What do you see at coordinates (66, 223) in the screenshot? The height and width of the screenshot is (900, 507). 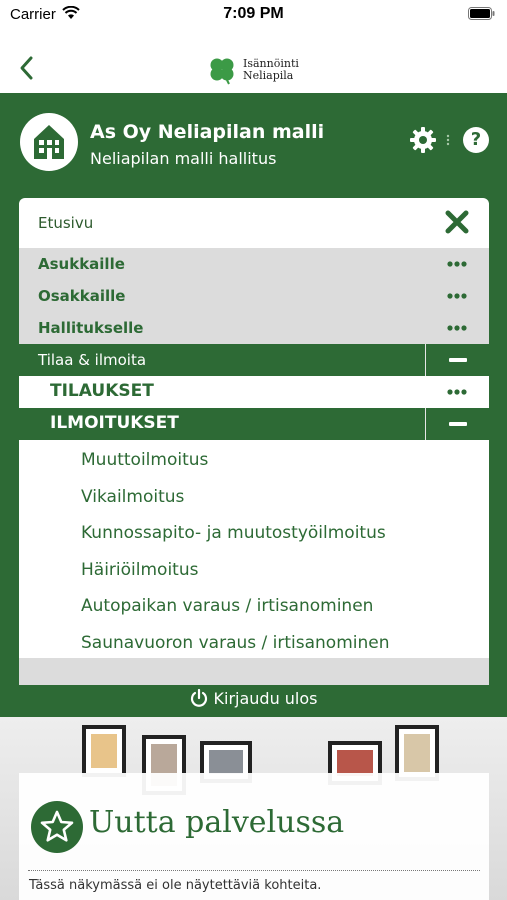 I see `menu-home-label: Etusivu` at bounding box center [66, 223].